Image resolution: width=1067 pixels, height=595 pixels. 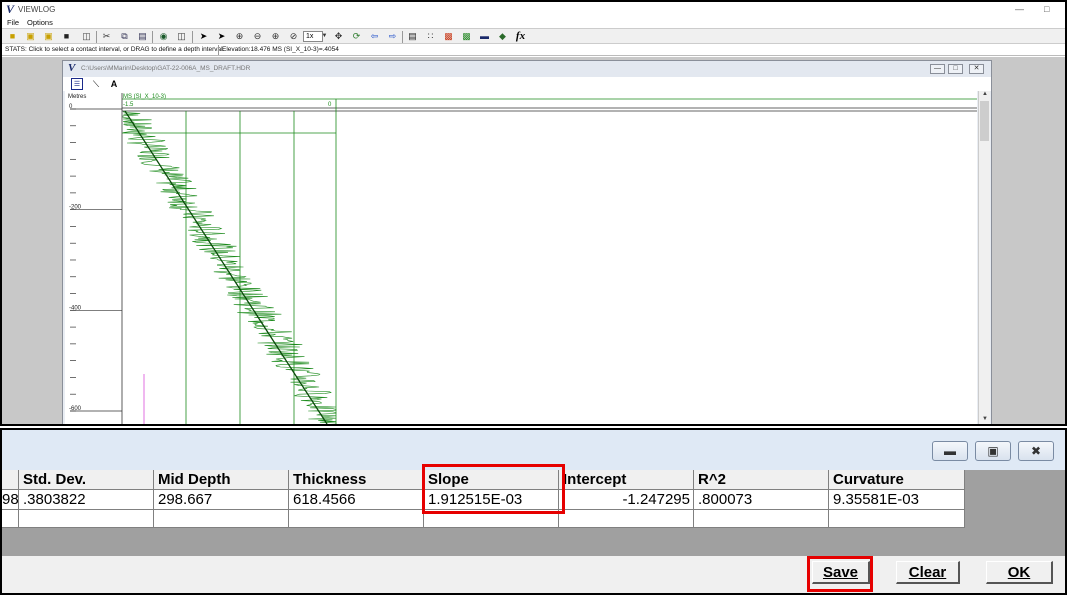 I want to click on zoom-window-icon: ⊕, so click(x=275, y=36).